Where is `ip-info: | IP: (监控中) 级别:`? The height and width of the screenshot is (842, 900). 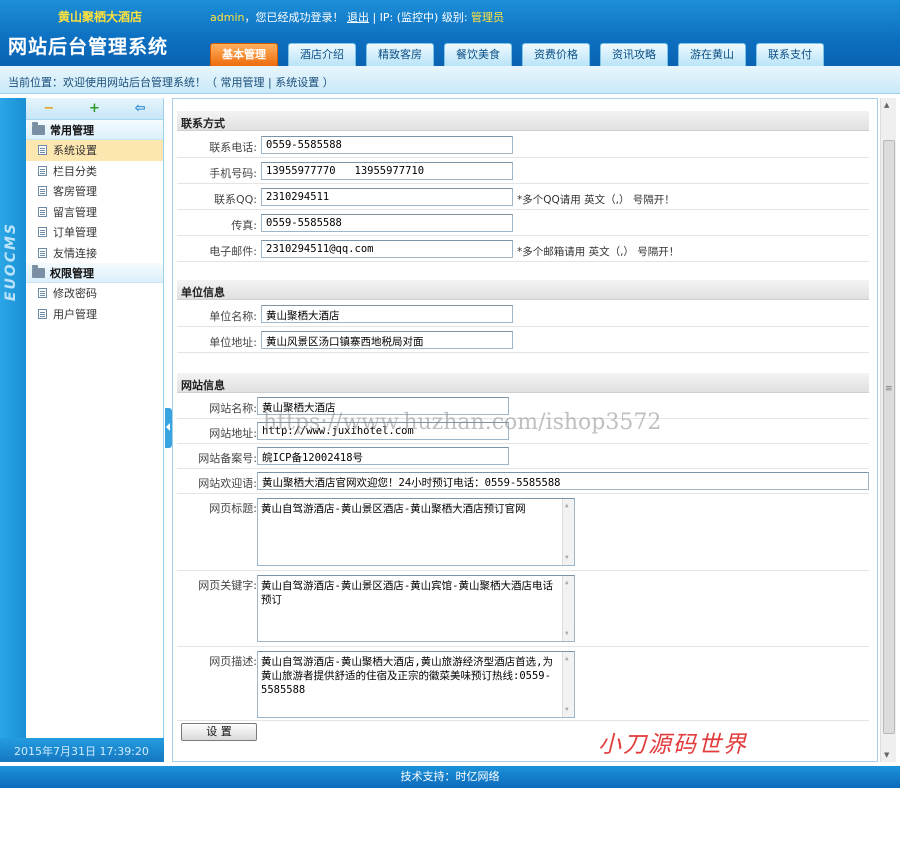
ip-info: | IP: (监控中) 级别: is located at coordinates (420, 17).